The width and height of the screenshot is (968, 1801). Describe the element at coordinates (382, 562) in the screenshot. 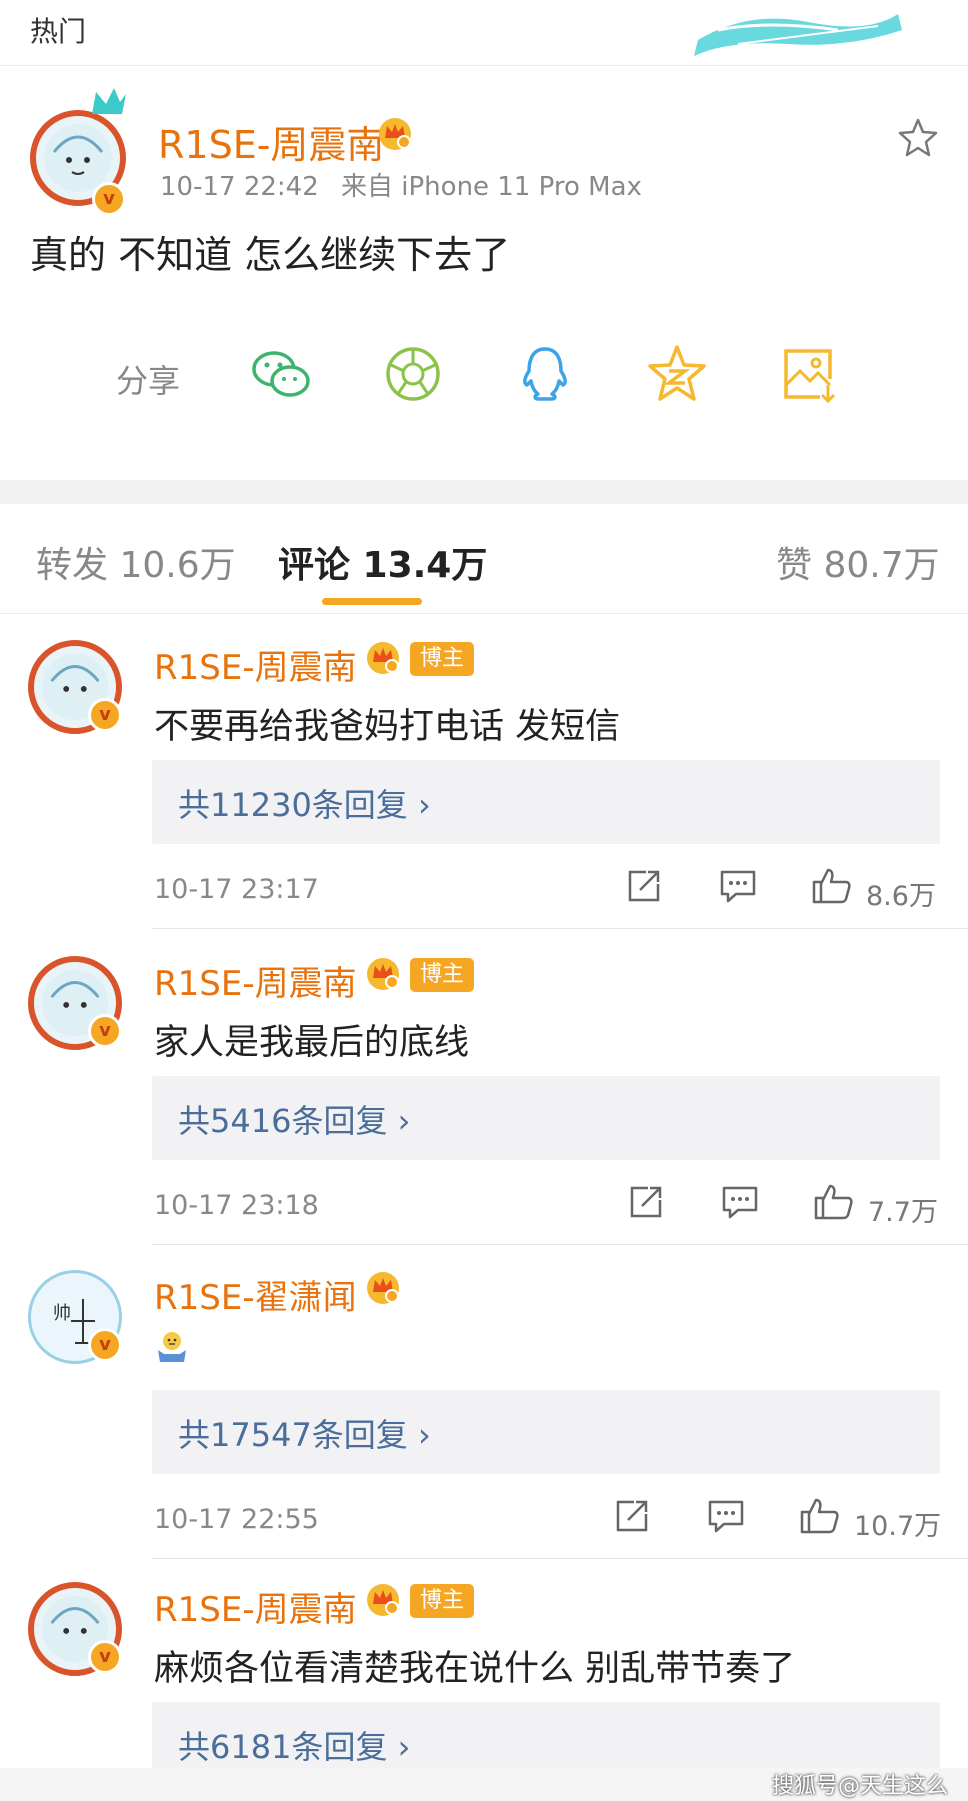

I see `tab-comments: 评论 13.4万` at that location.